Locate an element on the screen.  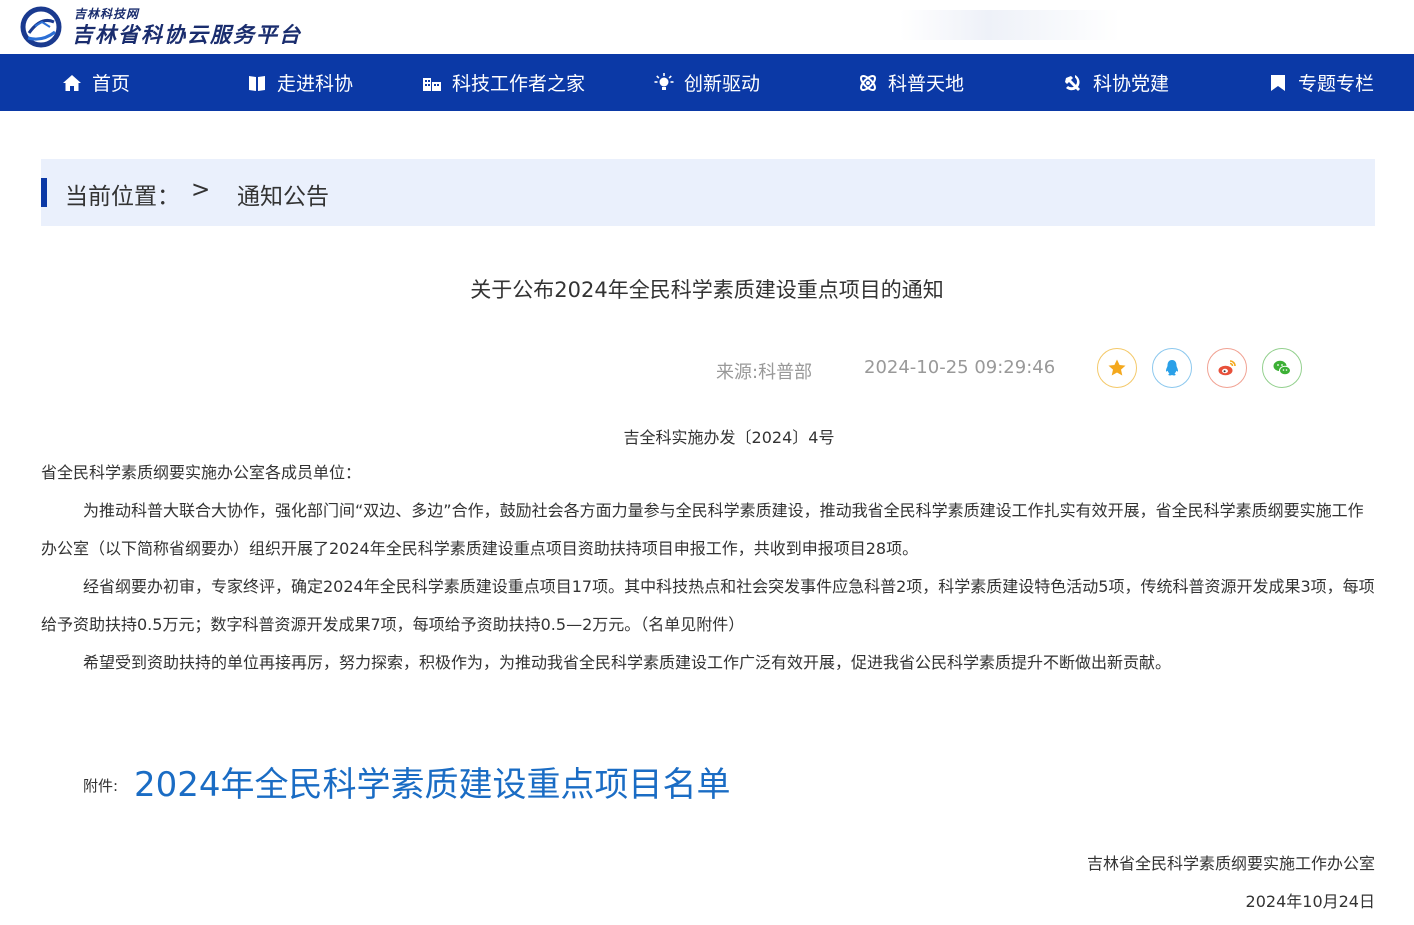
nav-item-label: 创新驱动 is located at coordinates (722, 84).